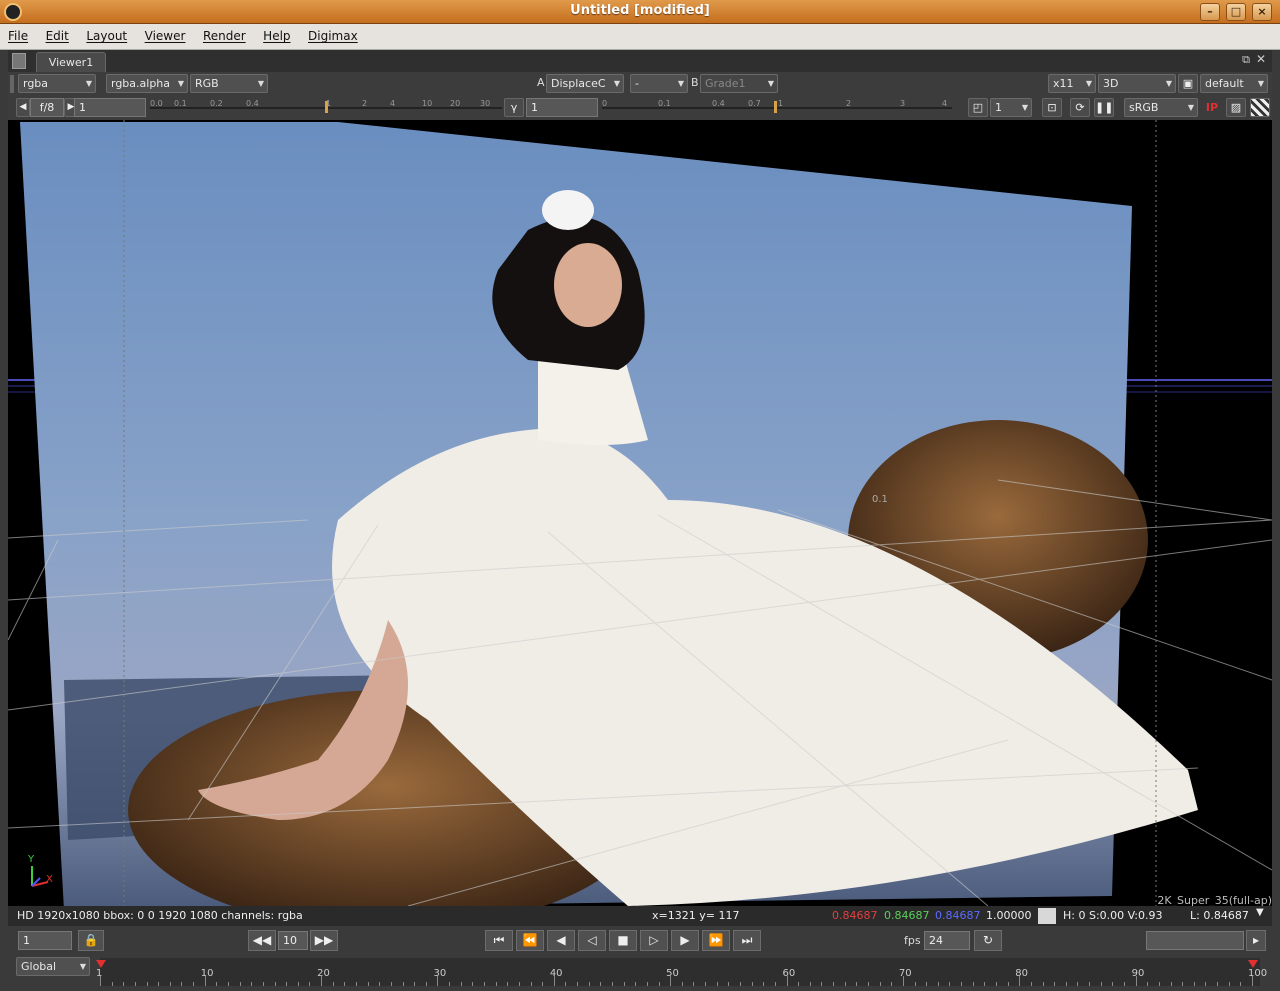 The image size is (1280, 991). What do you see at coordinates (57, 83) in the screenshot?
I see `channels-dropdown: rgba ▼` at bounding box center [57, 83].